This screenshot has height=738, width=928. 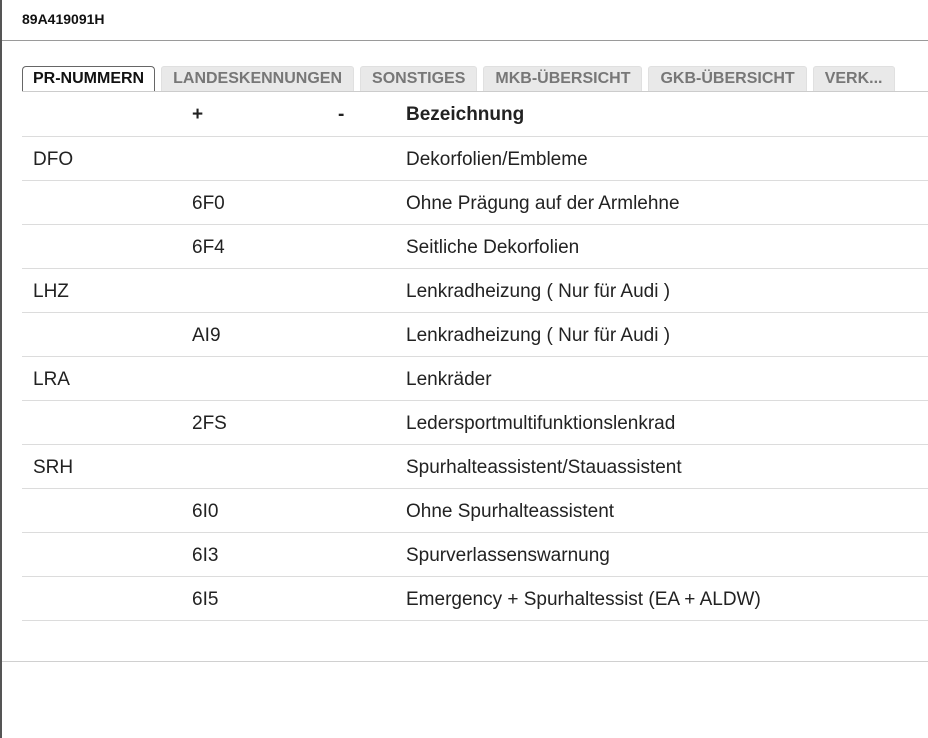 I want to click on description: Spurverlassenswarnung, so click(x=508, y=555).